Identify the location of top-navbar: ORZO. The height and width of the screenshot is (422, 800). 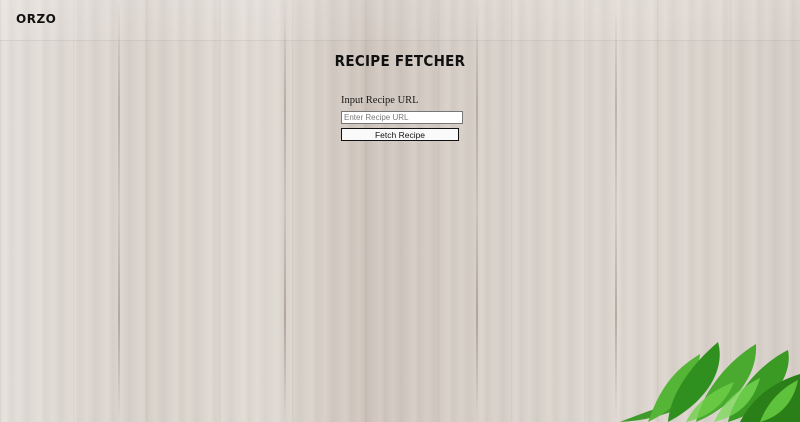
(400, 20).